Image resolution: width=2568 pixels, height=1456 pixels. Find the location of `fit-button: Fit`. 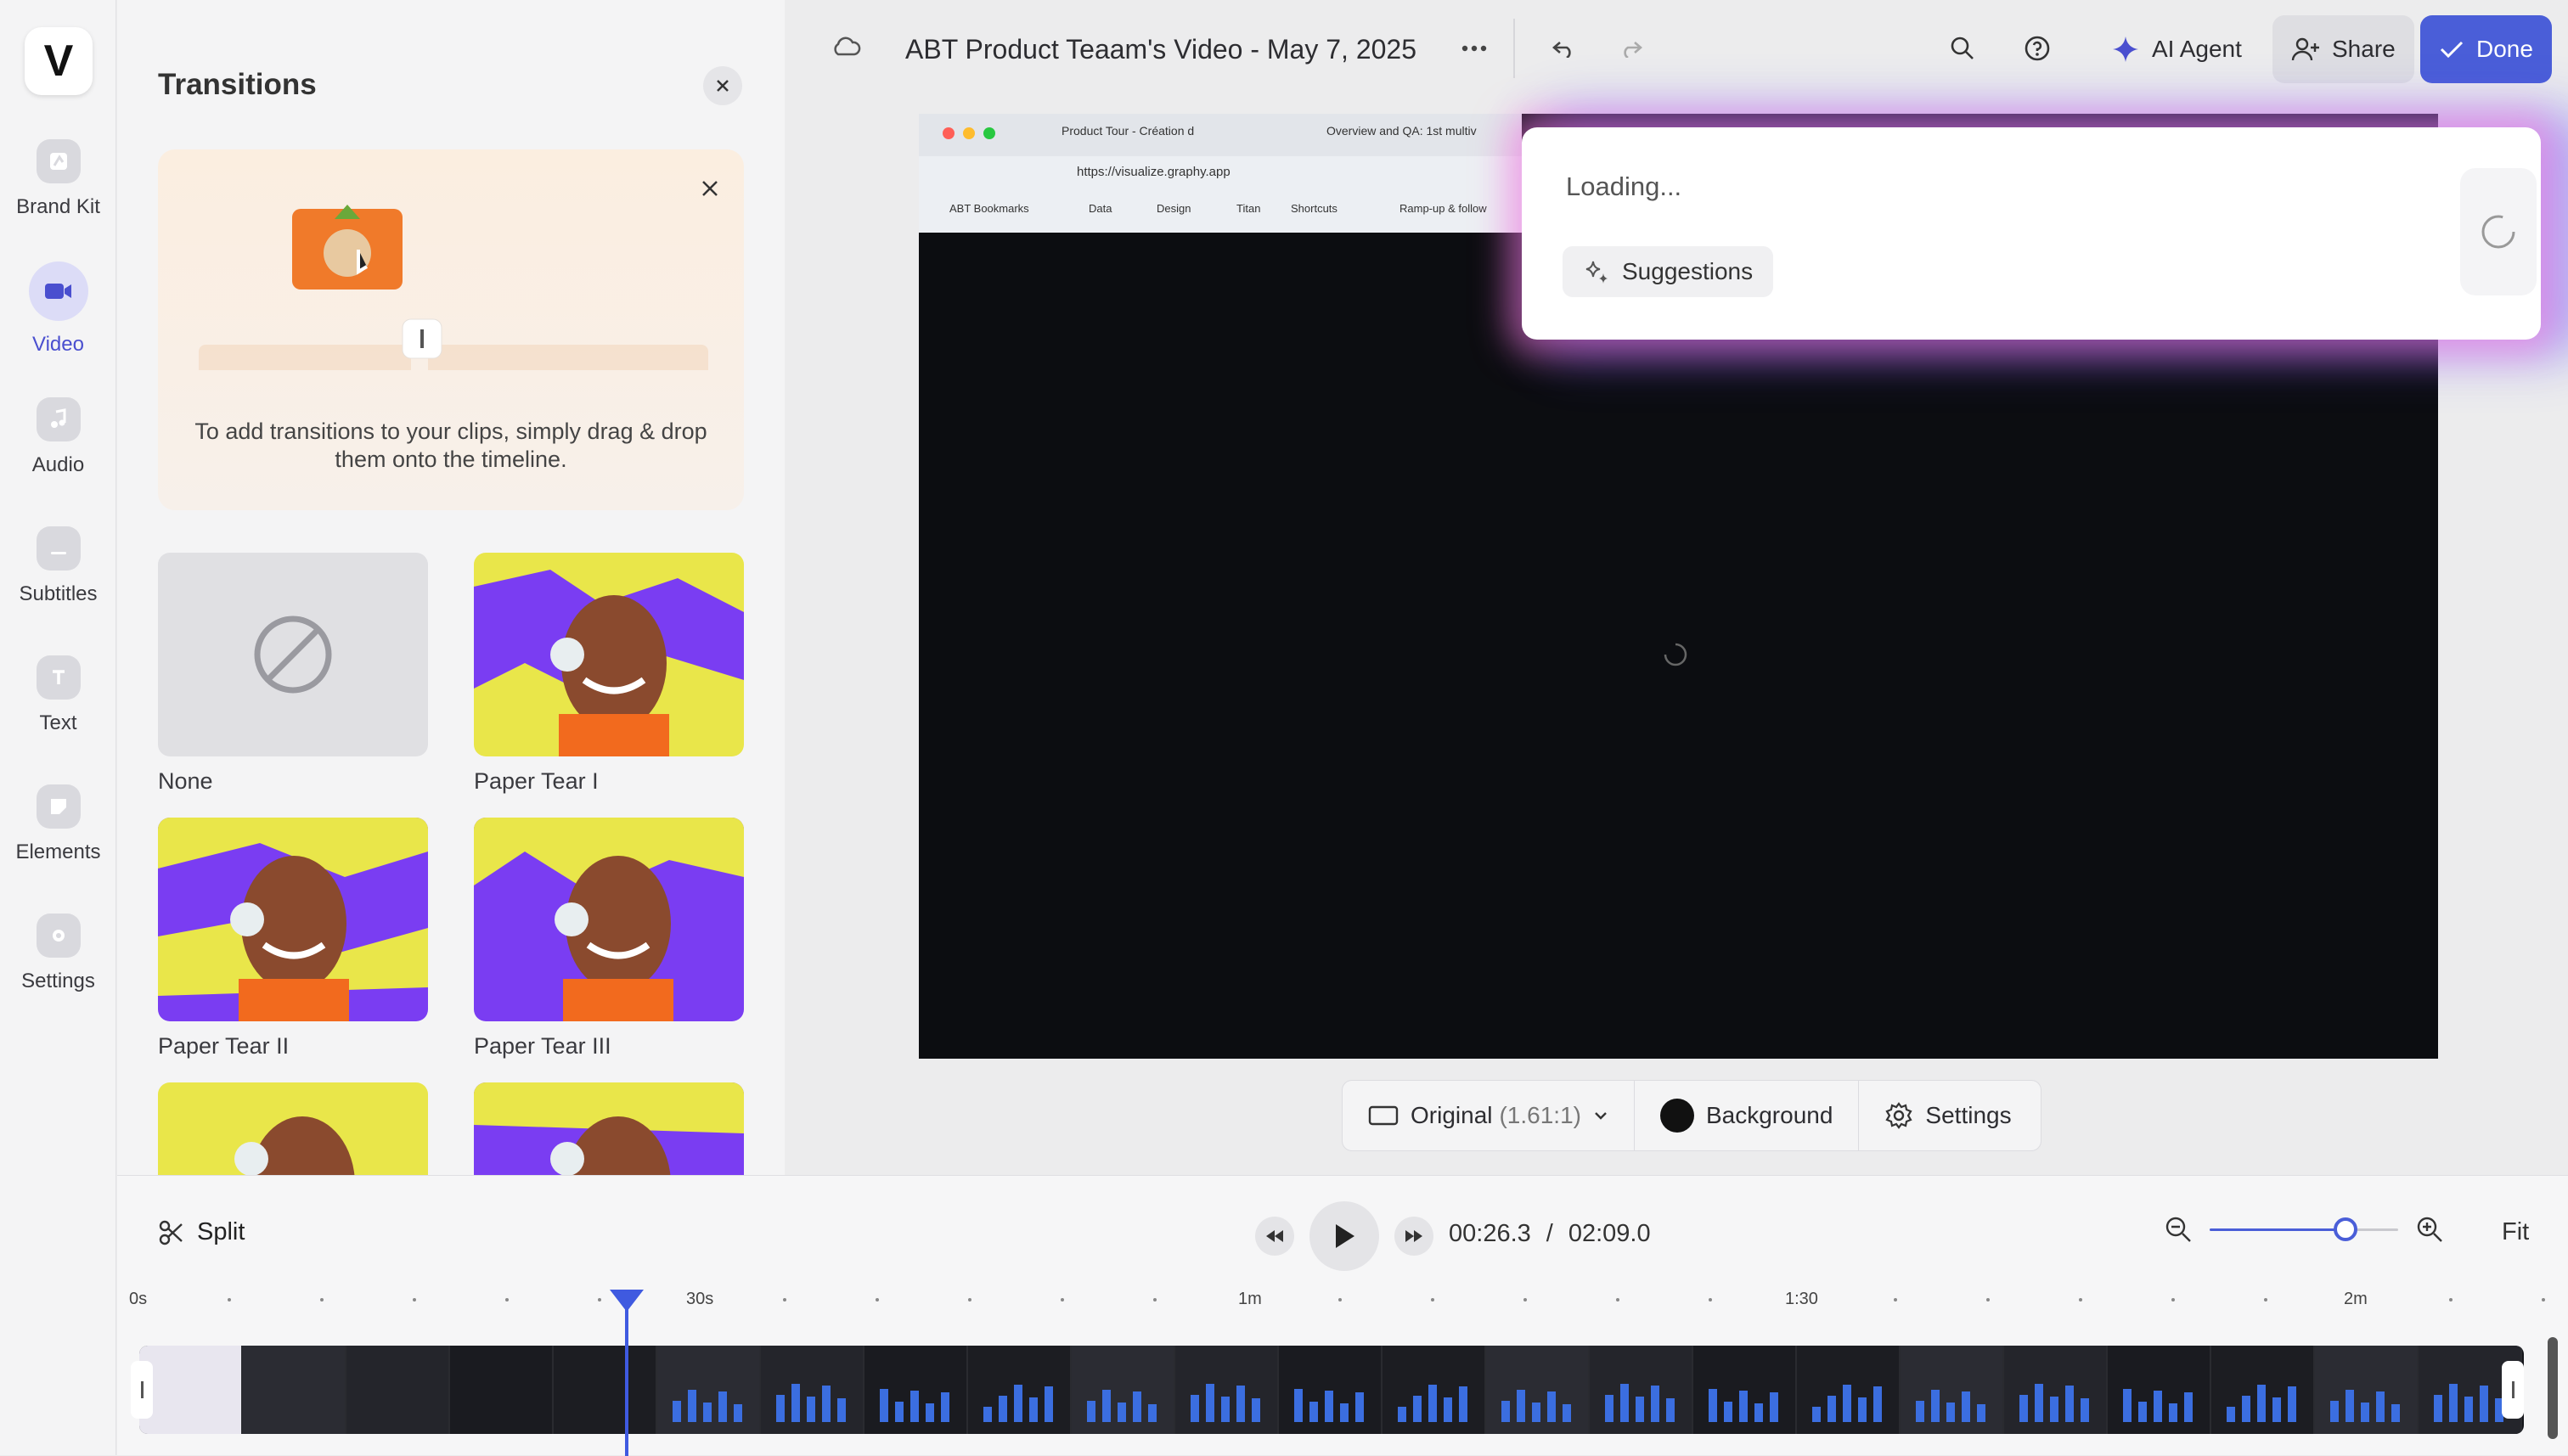

fit-button: Fit is located at coordinates (2515, 1232).